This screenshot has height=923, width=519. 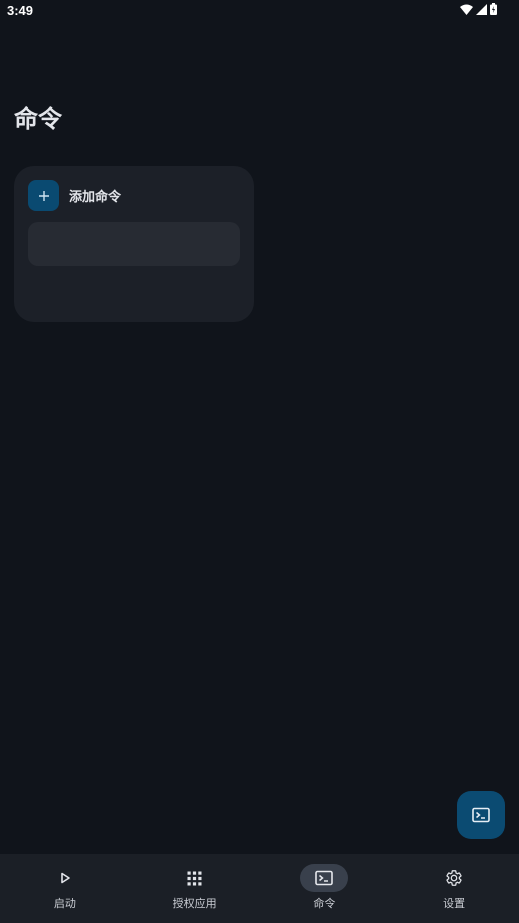 I want to click on status-icons, so click(x=478, y=9).